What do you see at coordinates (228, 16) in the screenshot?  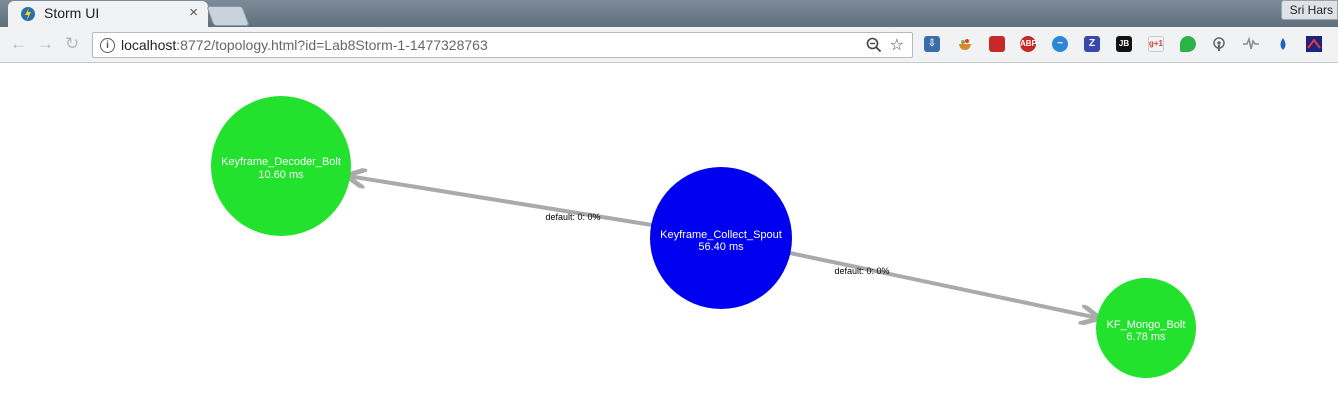 I see `new-tab-button` at bounding box center [228, 16].